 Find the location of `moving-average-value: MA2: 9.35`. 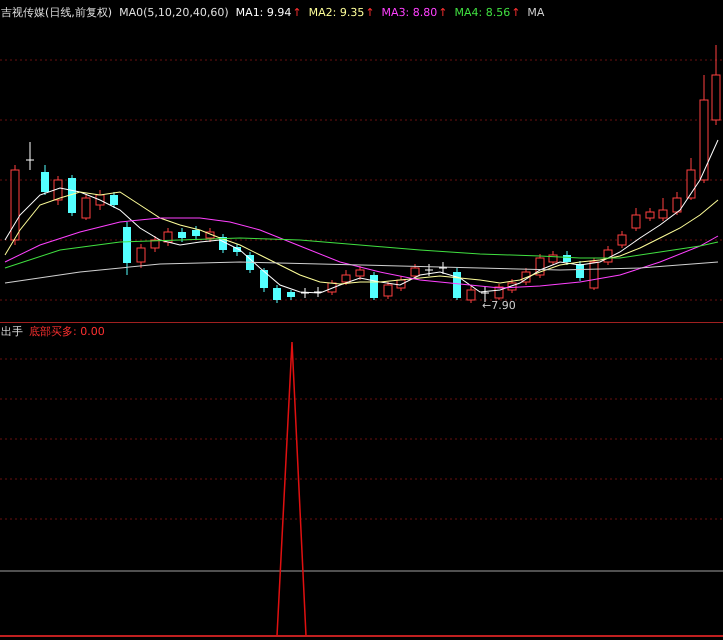

moving-average-value: MA2: 9.35 is located at coordinates (336, 12).